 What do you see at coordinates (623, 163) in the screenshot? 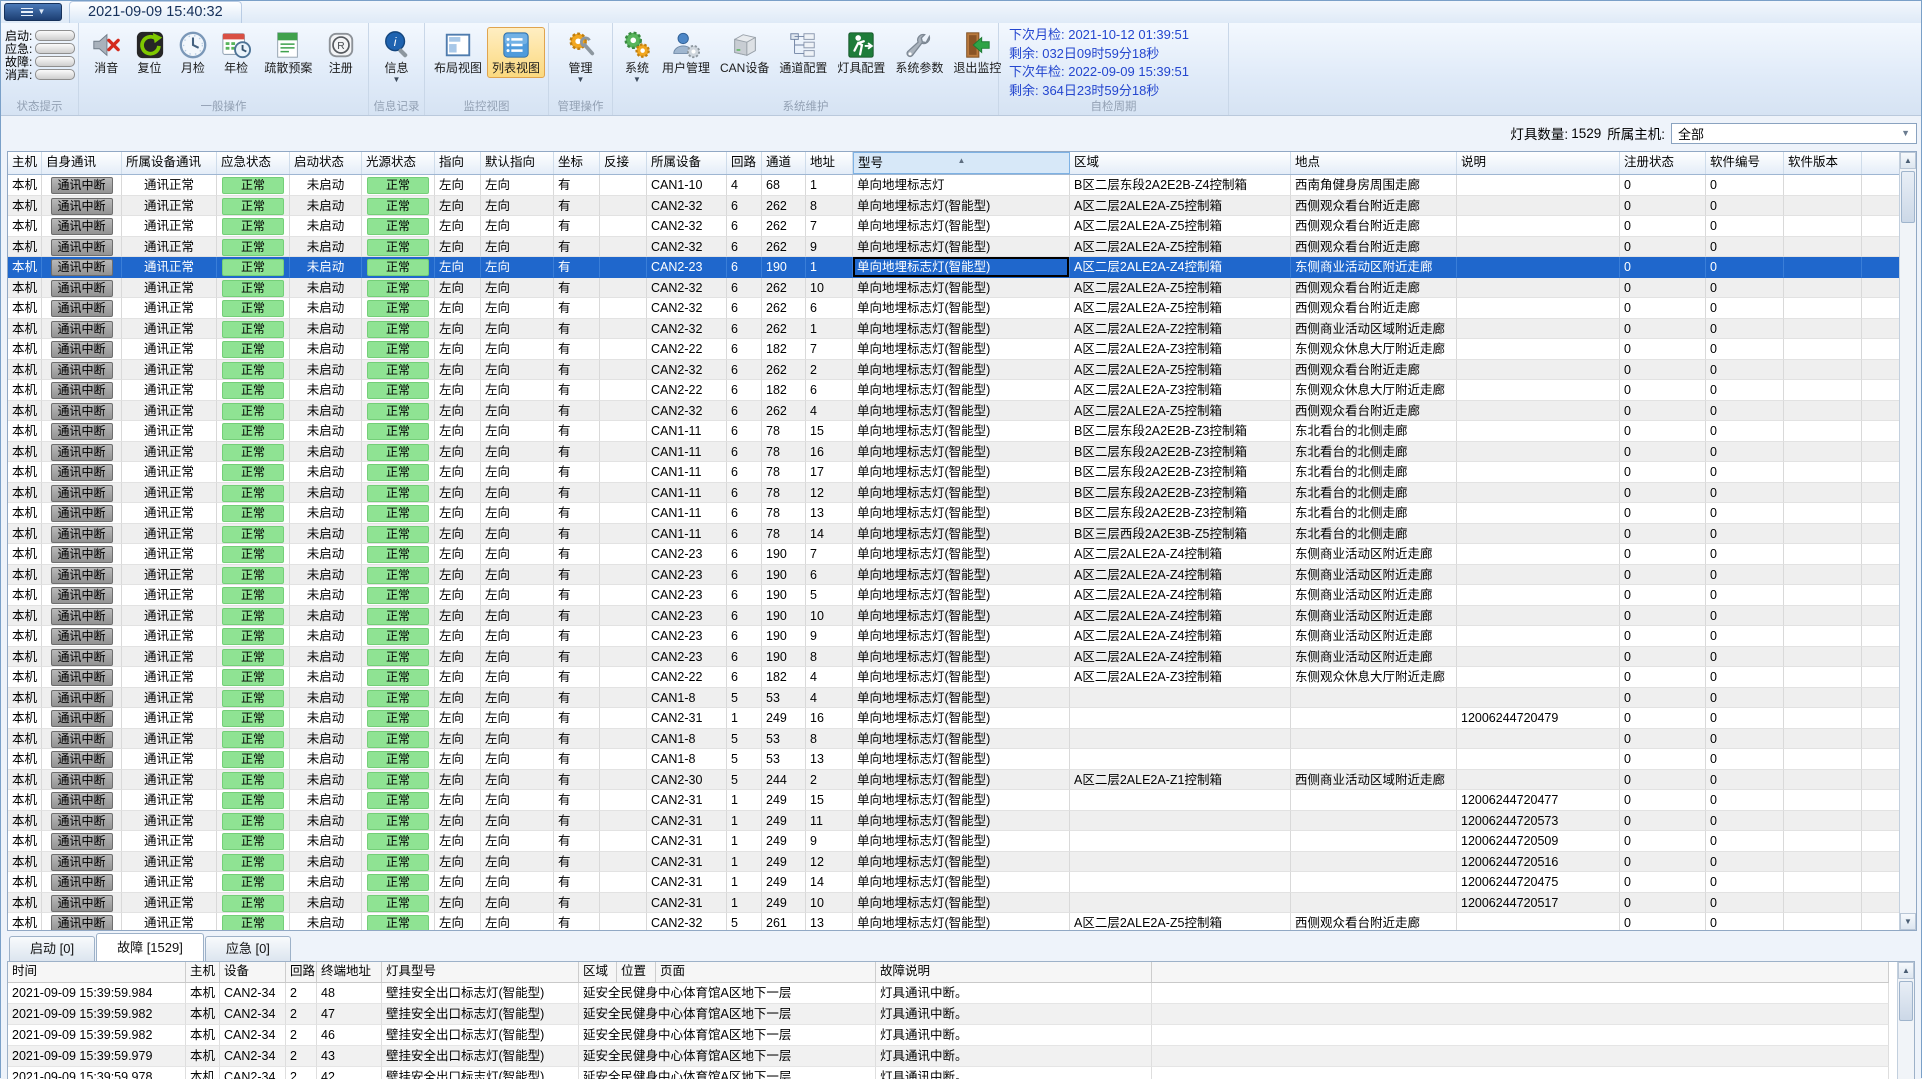
I see `column-header: 反接` at bounding box center [623, 163].